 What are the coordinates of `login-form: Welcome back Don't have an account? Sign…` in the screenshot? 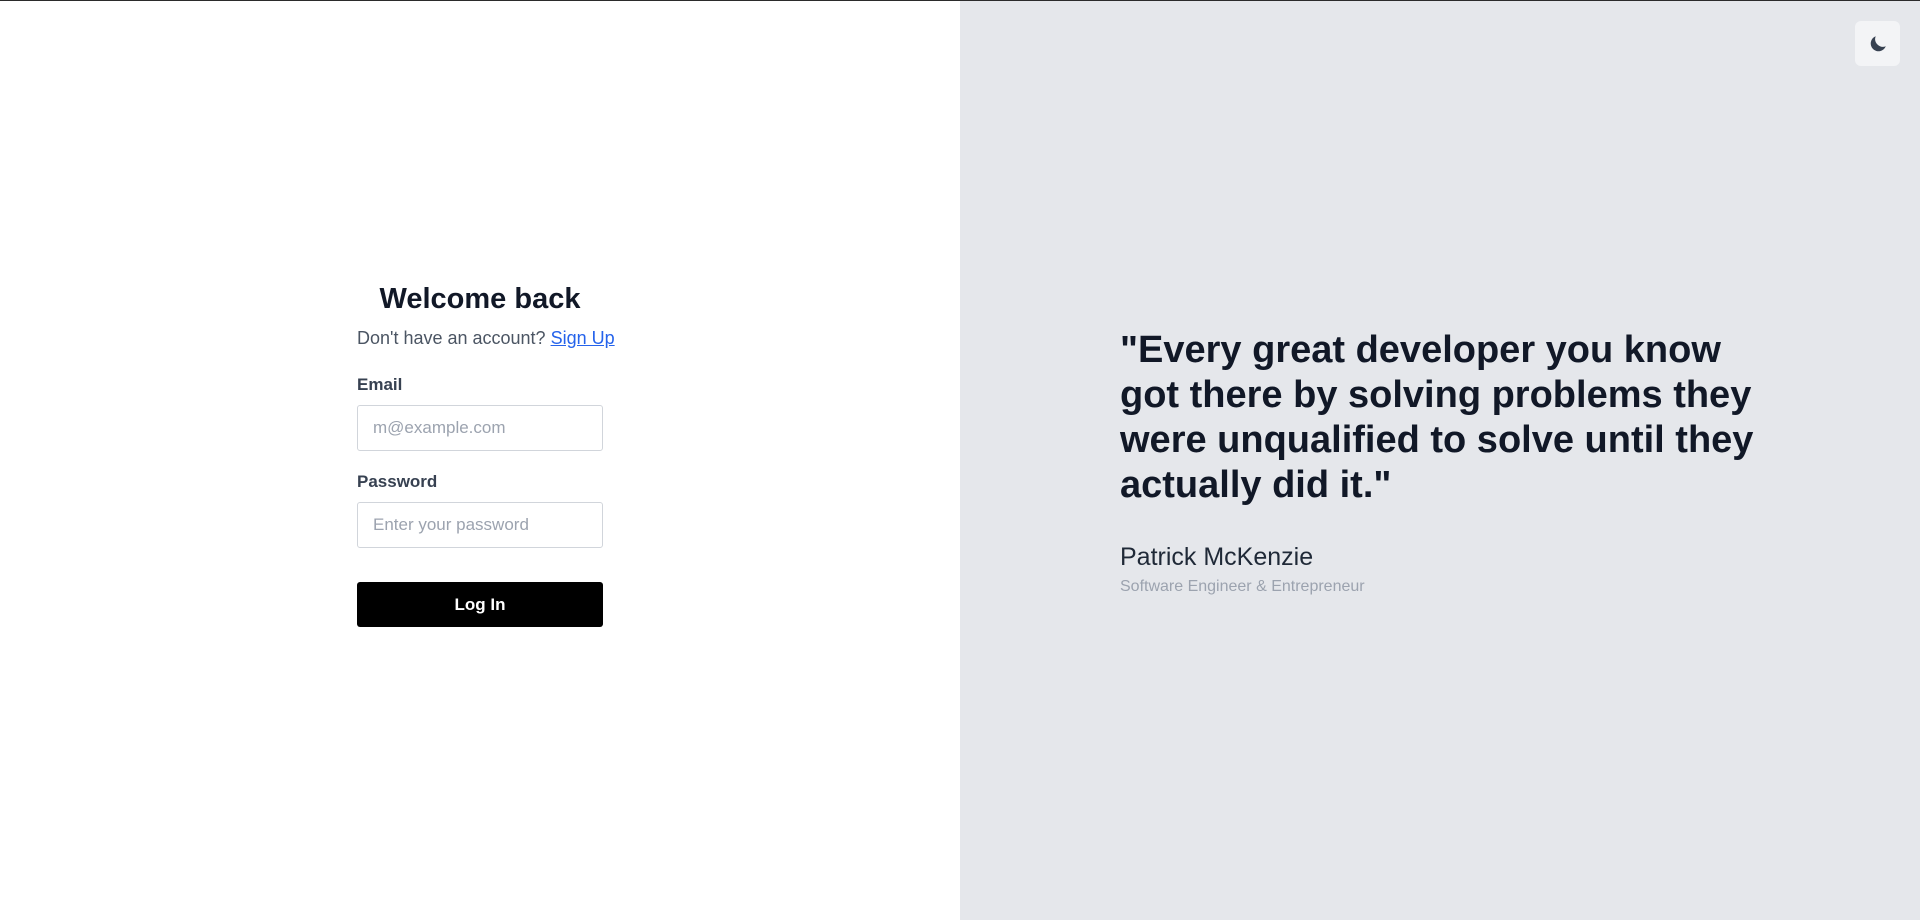 It's located at (486, 454).